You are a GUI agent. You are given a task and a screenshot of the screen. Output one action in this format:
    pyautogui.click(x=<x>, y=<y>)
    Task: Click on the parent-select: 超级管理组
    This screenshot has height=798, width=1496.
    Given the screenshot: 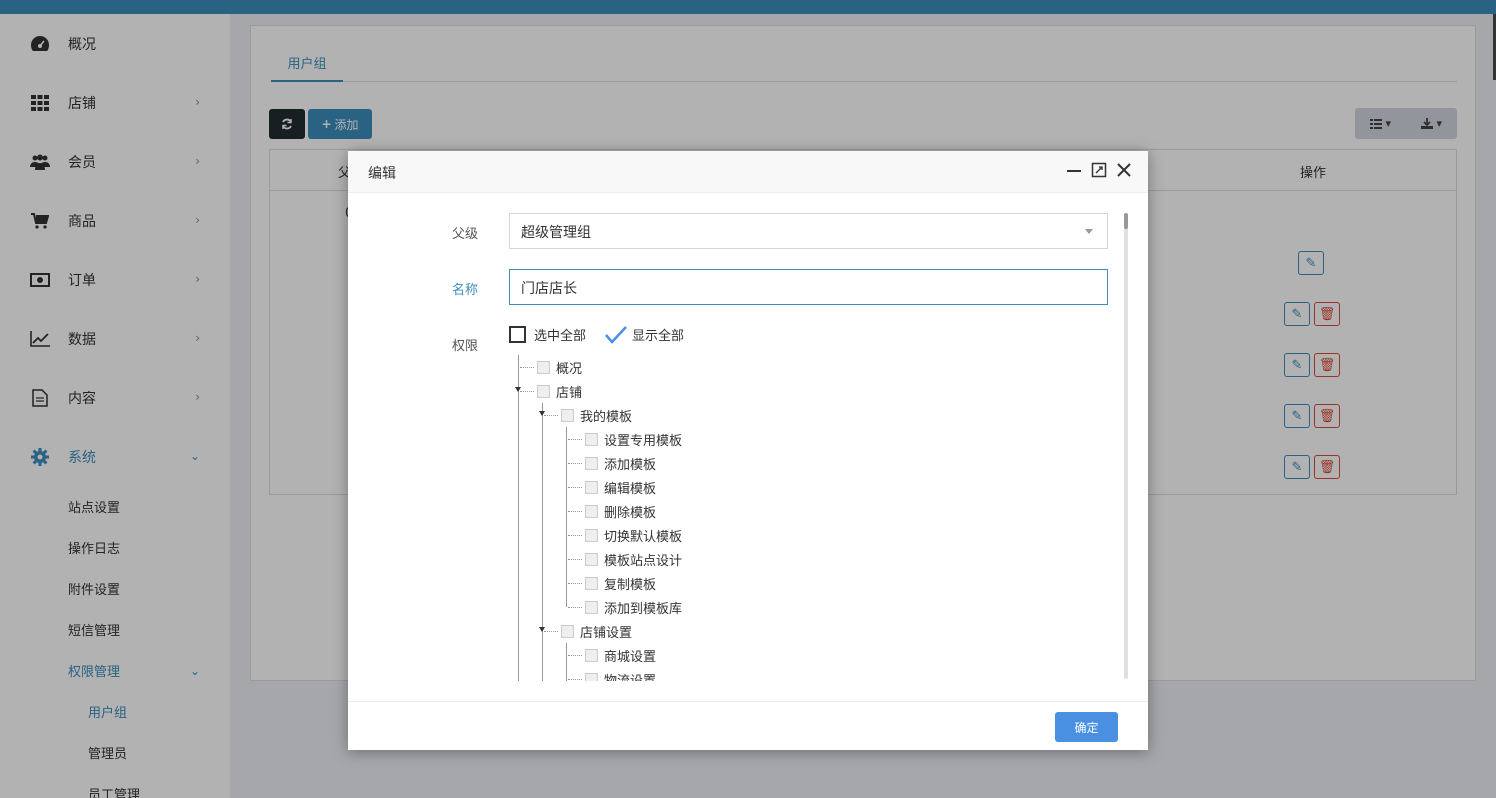 What is the action you would take?
    pyautogui.click(x=808, y=231)
    